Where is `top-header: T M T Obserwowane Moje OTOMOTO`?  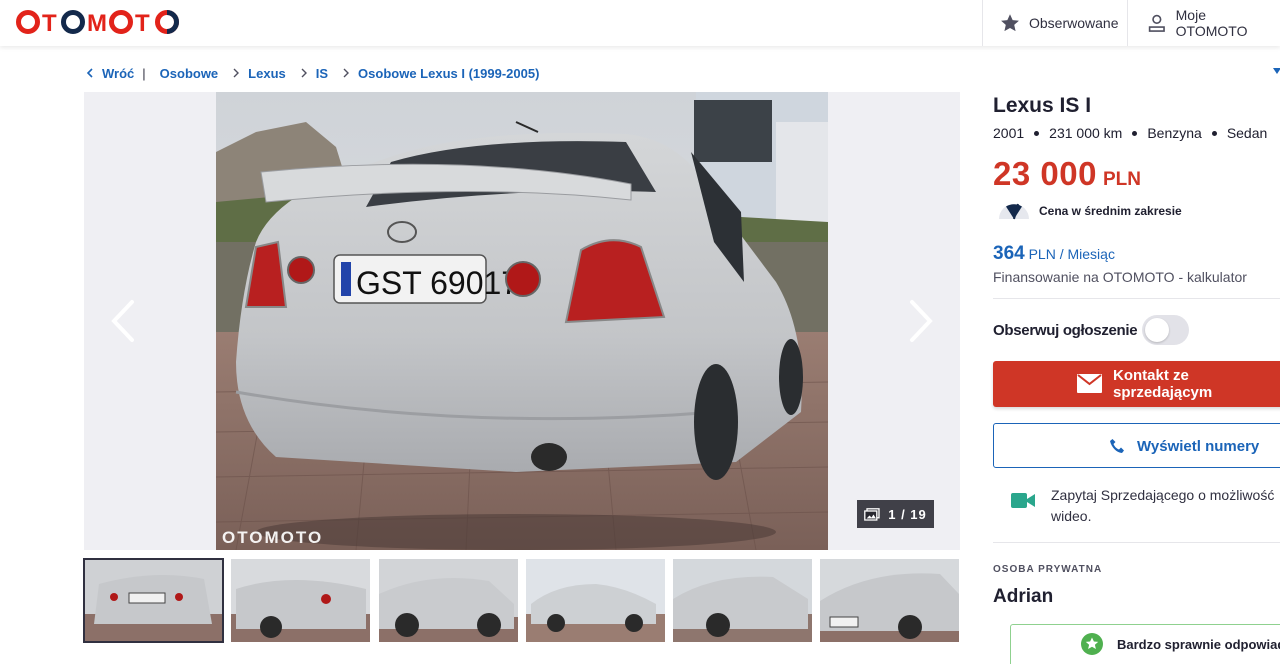
top-header: T M T Obserwowane Moje OTOMOTO is located at coordinates (640, 23).